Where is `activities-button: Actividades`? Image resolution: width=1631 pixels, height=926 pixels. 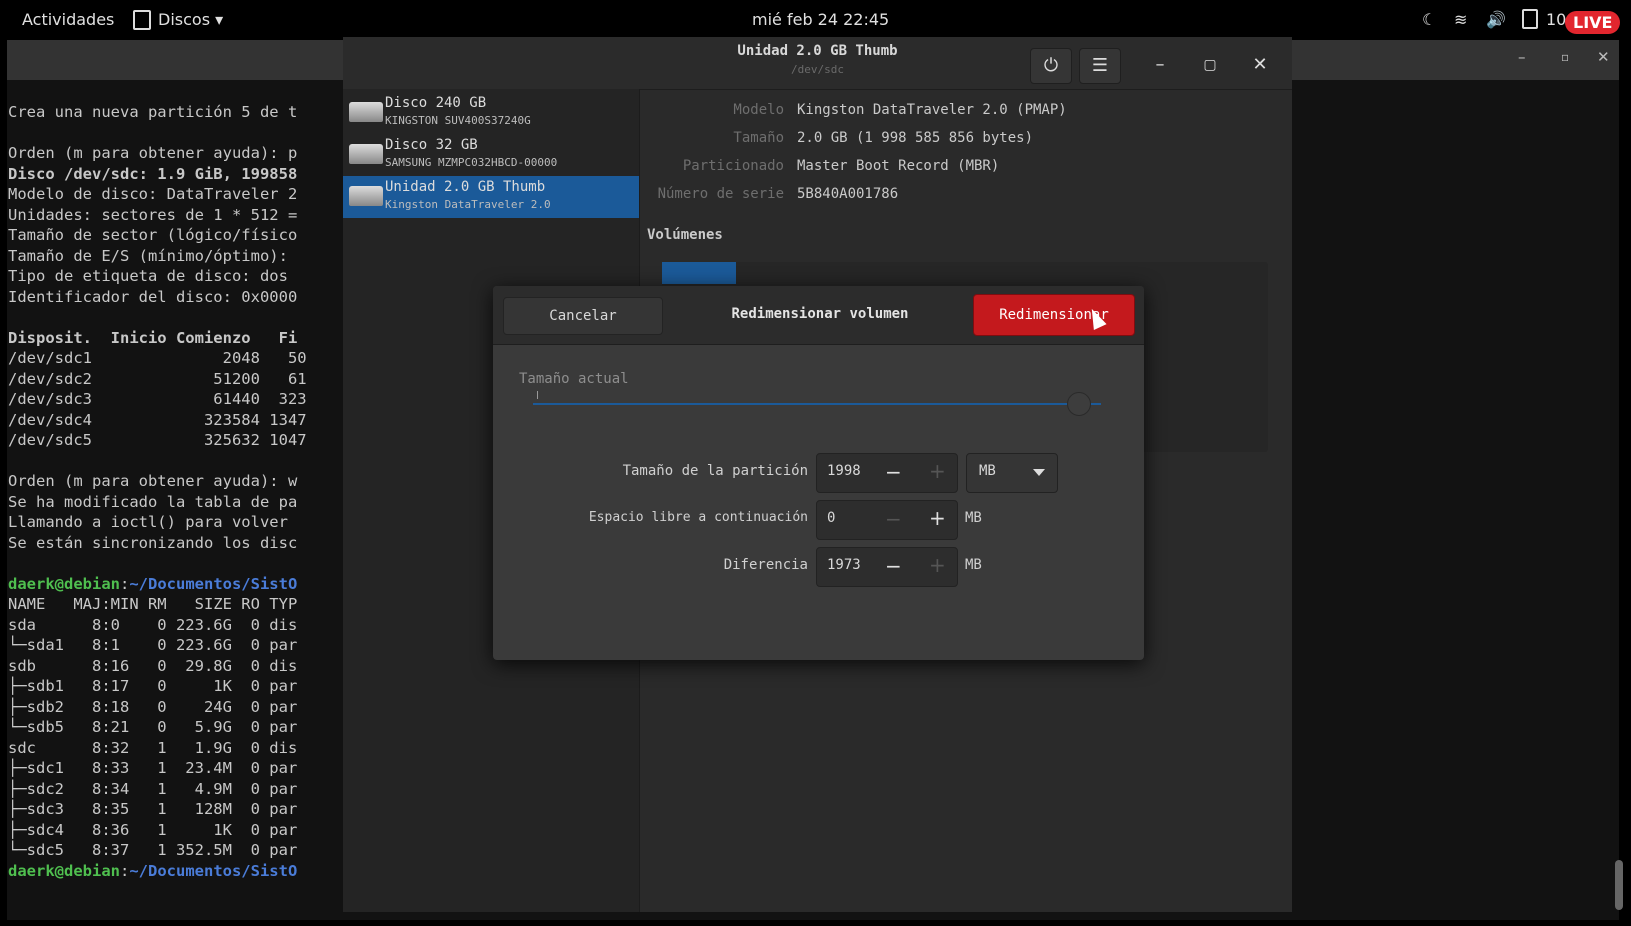
activities-button: Actividades is located at coordinates (68, 19).